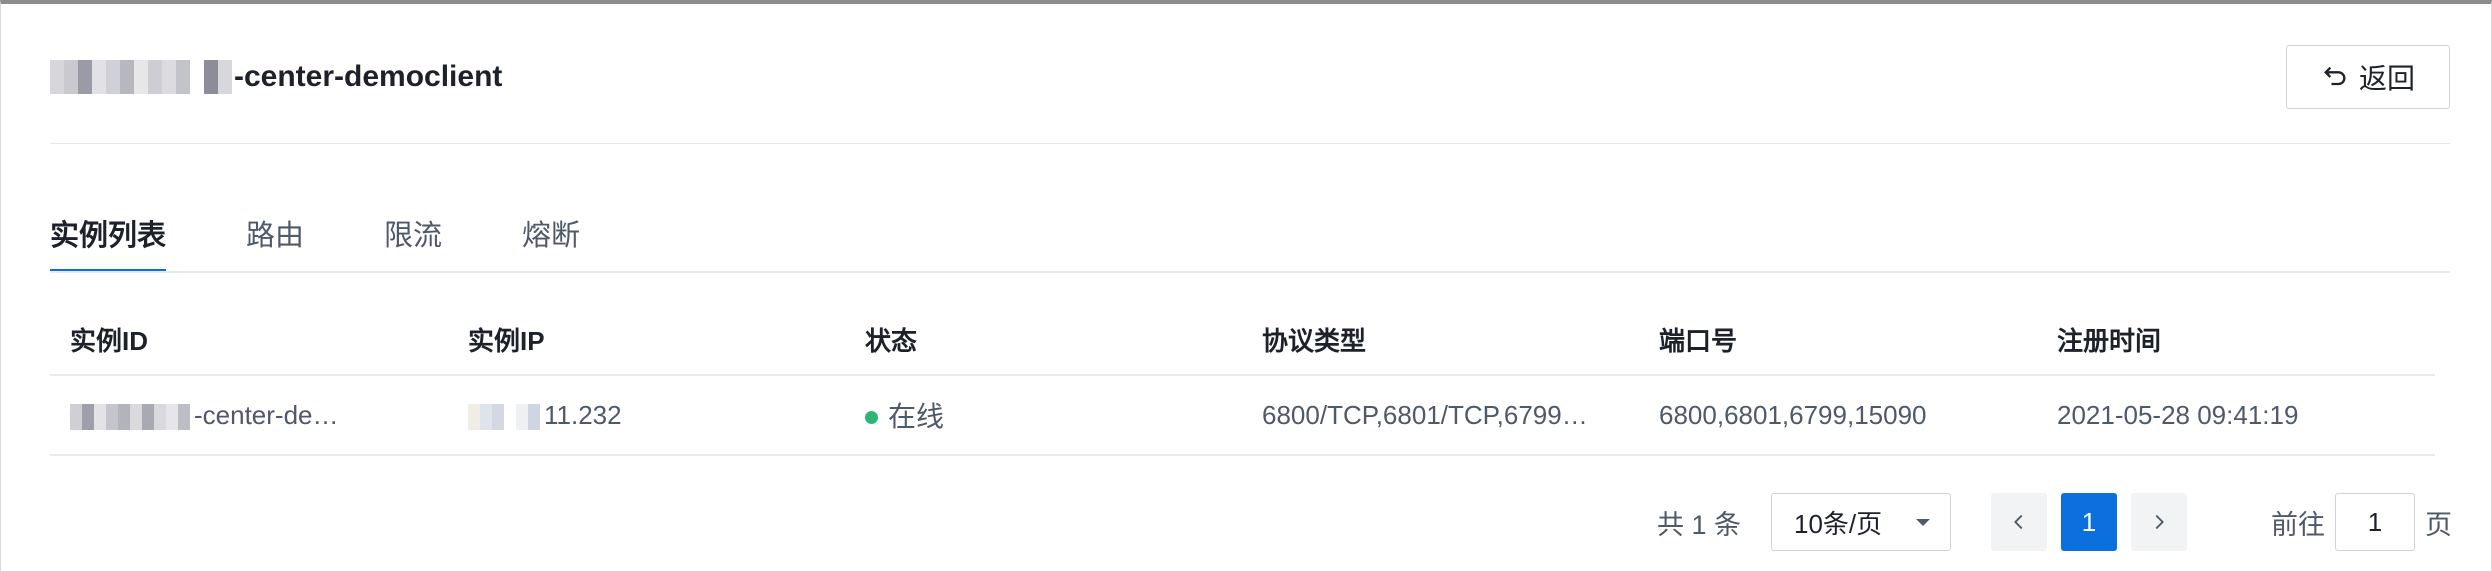 Image resolution: width=2492 pixels, height=571 pixels. I want to click on page-size-select: 10条/页, so click(1861, 522).